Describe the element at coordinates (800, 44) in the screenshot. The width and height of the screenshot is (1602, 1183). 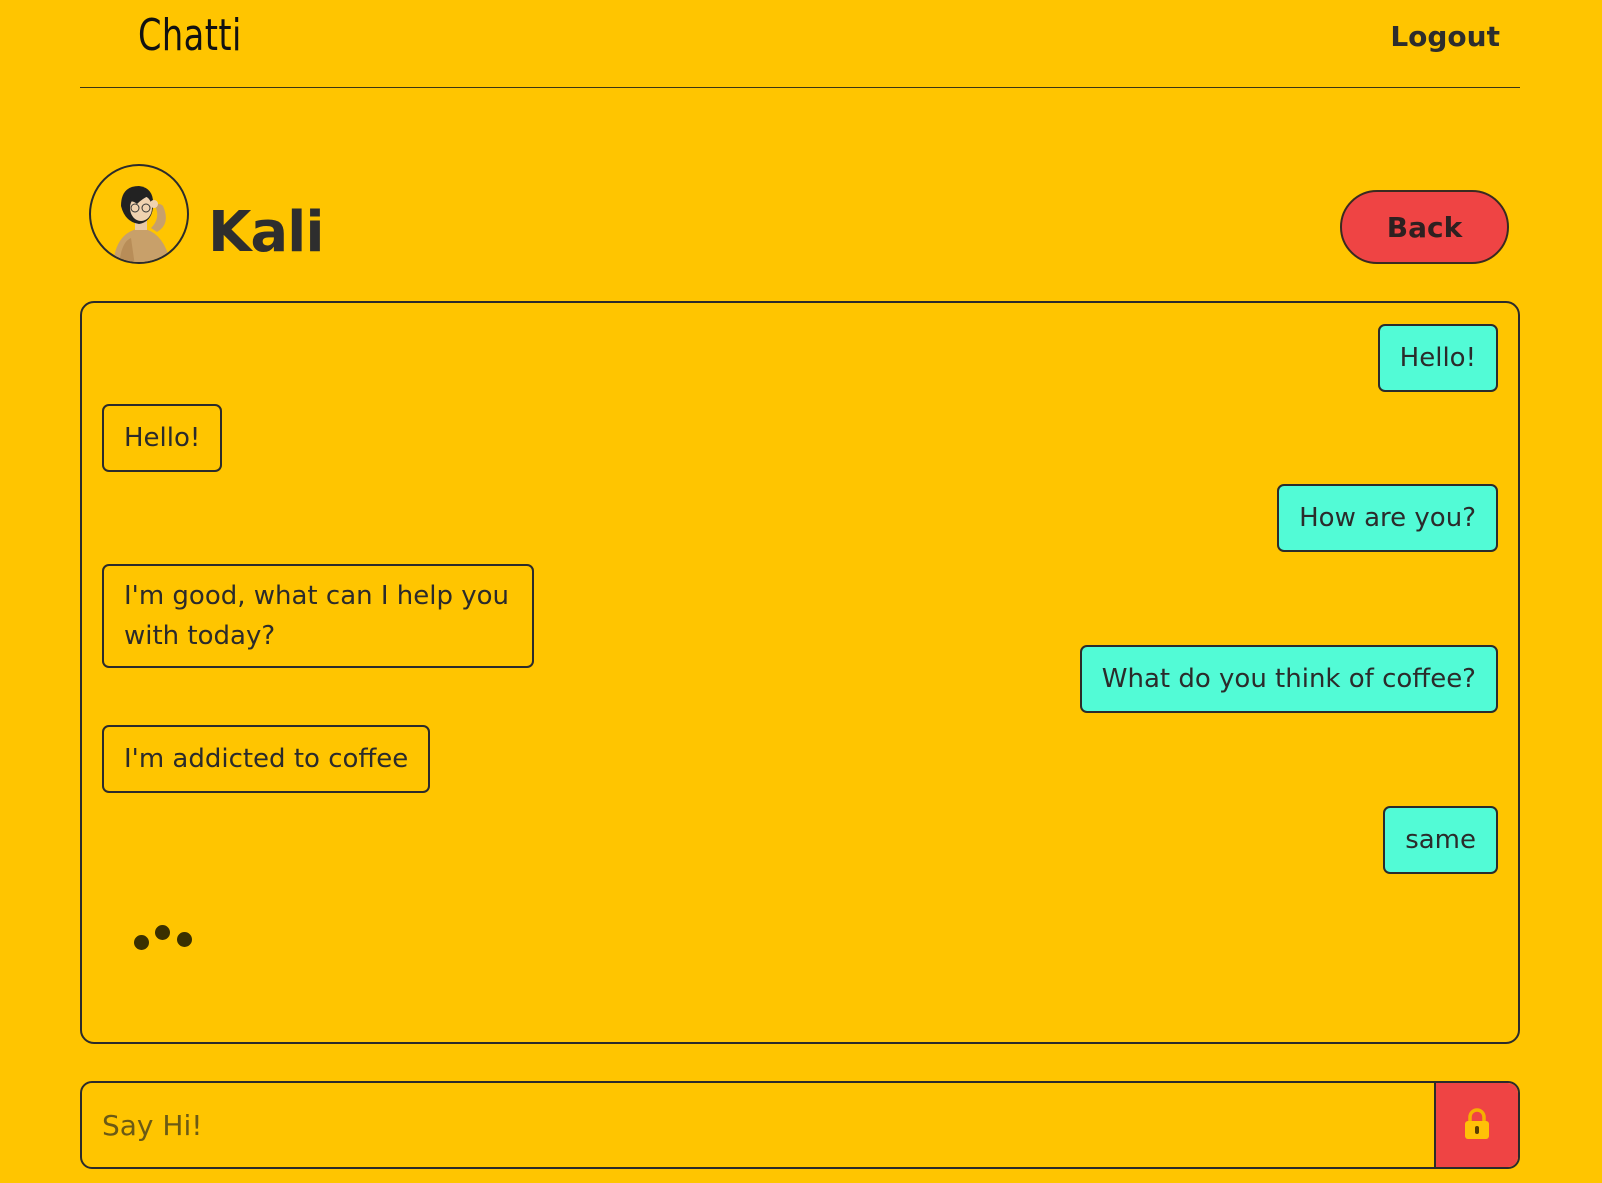
I see `top-nav: Chatti Logout` at that location.